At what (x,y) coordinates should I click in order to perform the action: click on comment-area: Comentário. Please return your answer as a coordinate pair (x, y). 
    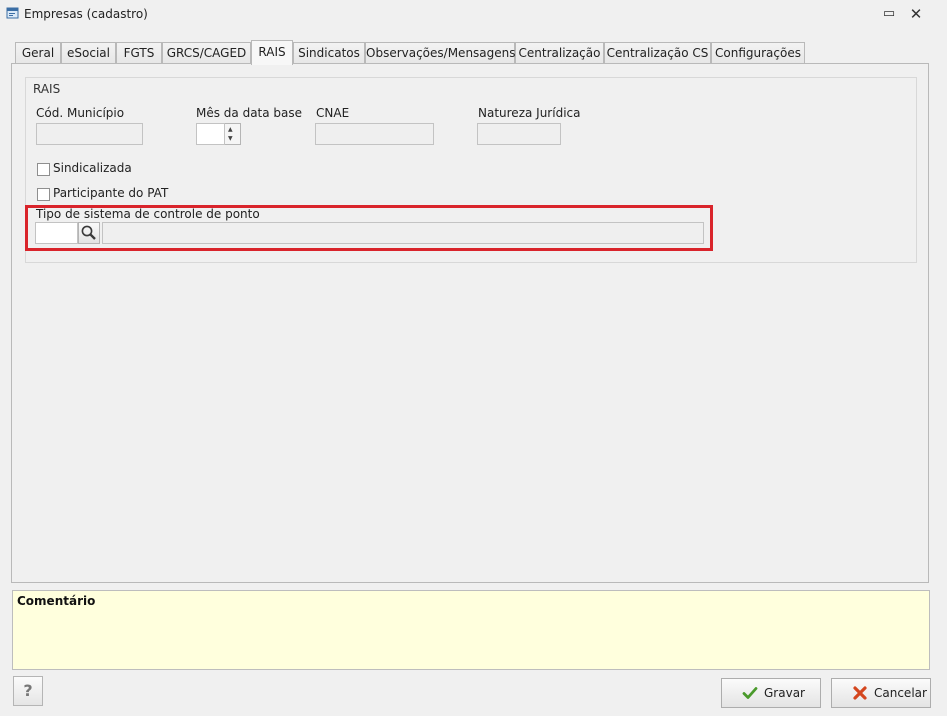
    Looking at the image, I should click on (471, 630).